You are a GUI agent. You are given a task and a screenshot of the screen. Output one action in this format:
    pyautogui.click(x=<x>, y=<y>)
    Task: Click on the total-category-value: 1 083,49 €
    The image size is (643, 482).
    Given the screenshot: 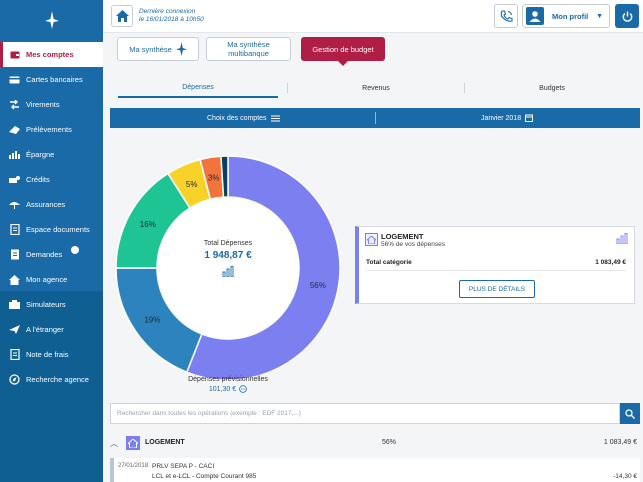 What is the action you would take?
    pyautogui.click(x=610, y=262)
    